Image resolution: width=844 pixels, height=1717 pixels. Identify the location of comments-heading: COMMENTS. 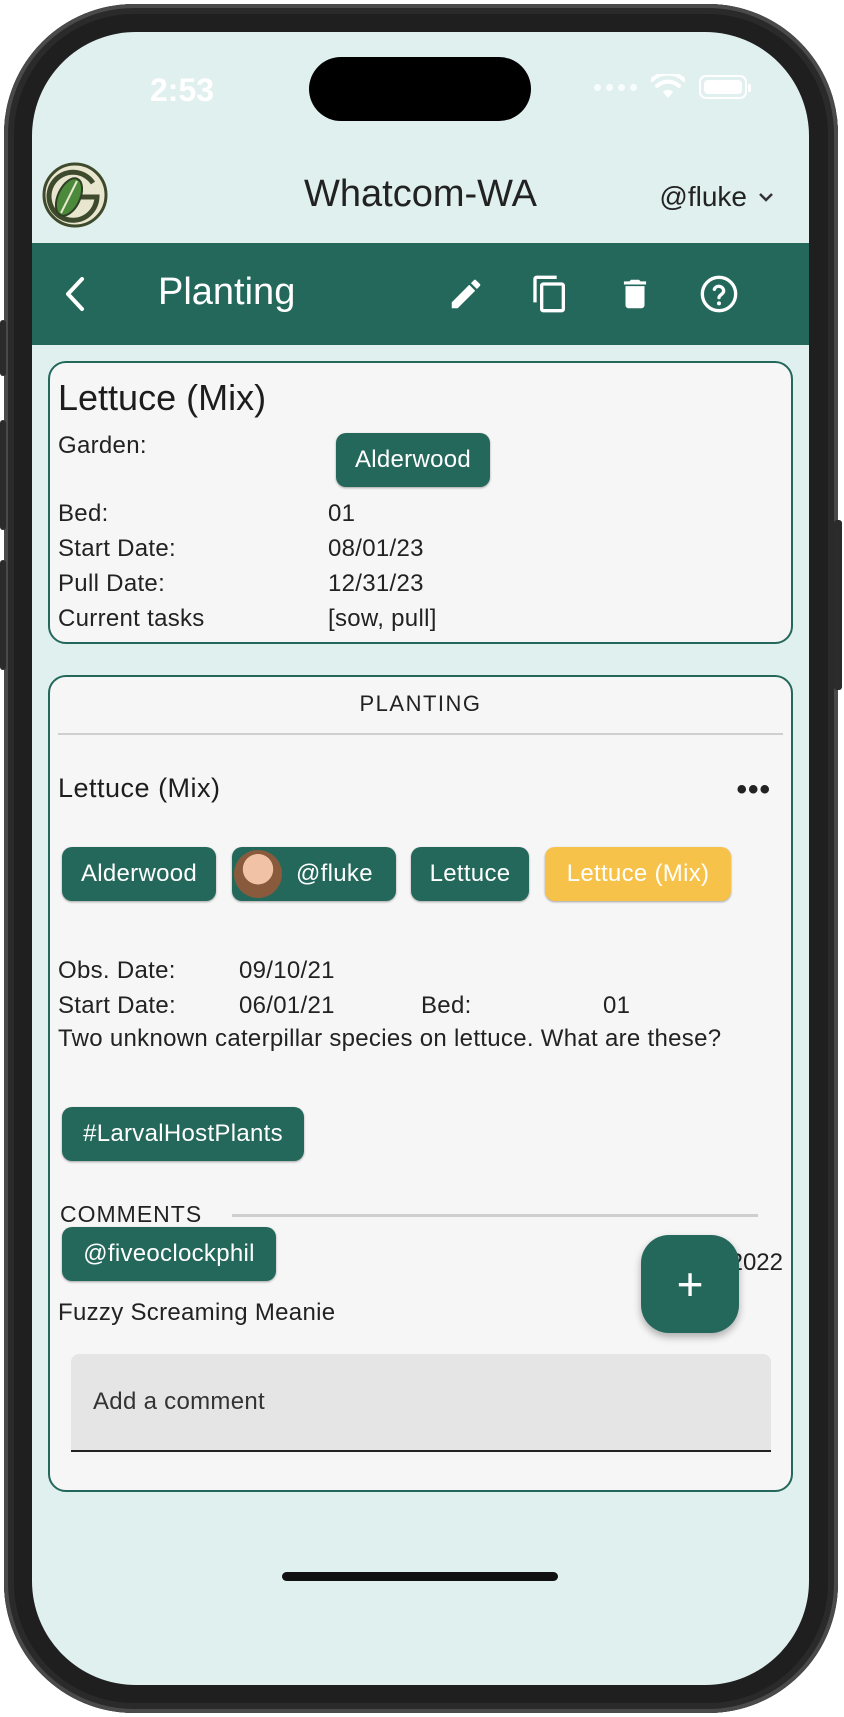
(131, 1214).